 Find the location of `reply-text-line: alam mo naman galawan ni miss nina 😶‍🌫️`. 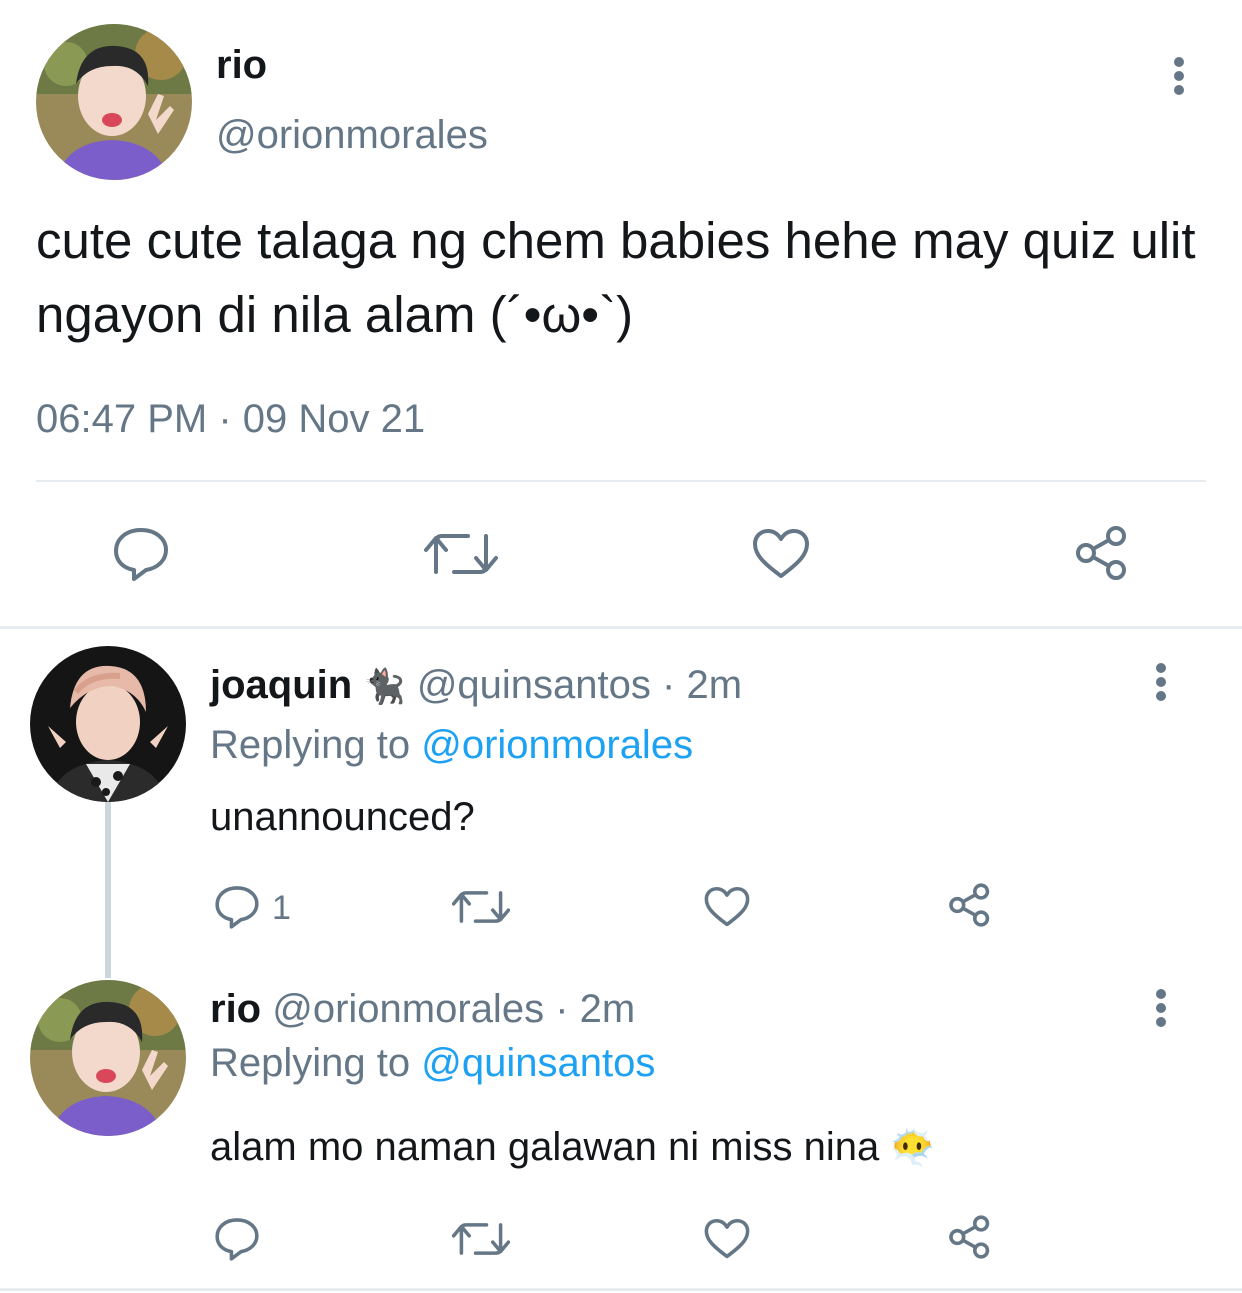

reply-text-line: alam mo naman galawan ni miss nina 😶‍🌫️ is located at coordinates (572, 1147).